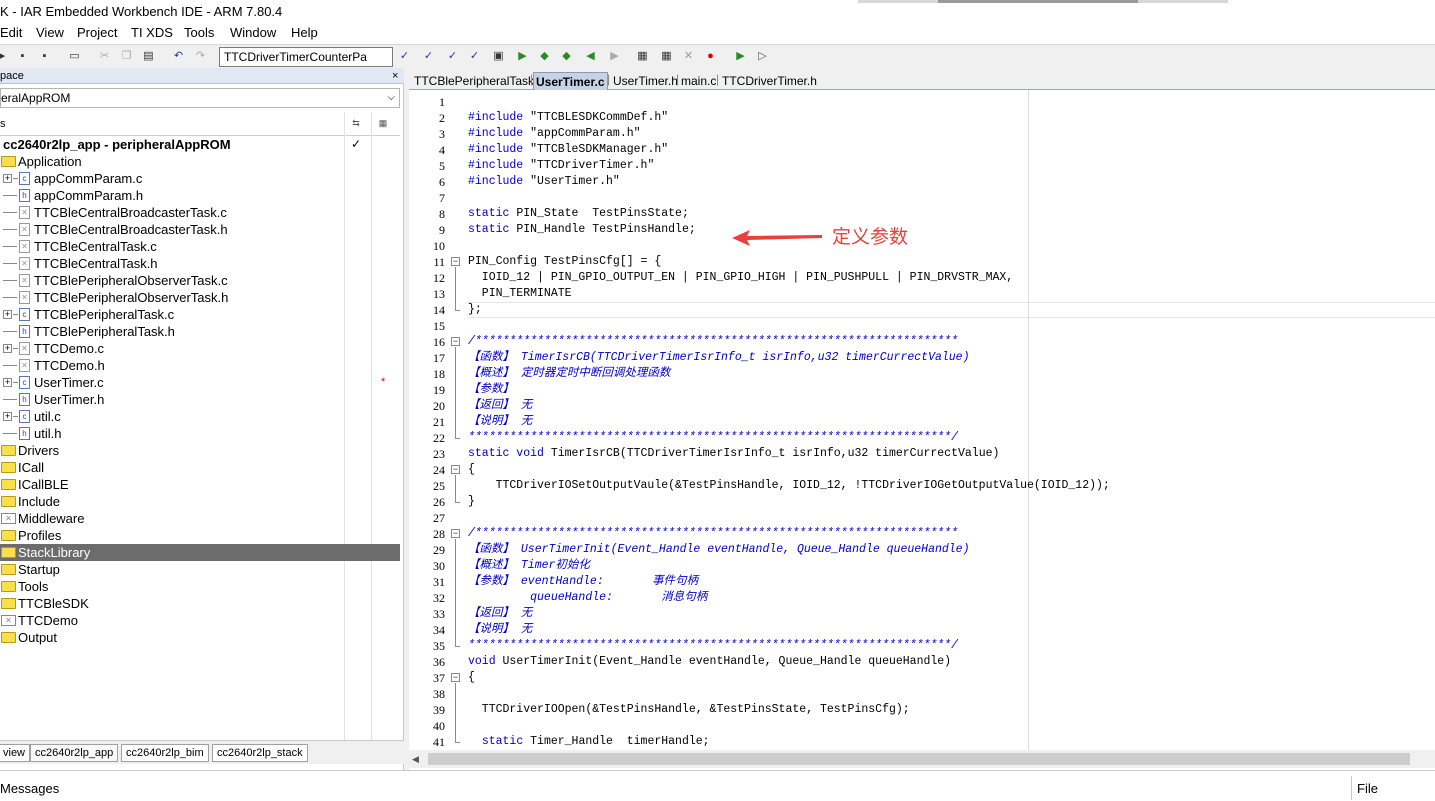  What do you see at coordinates (529, 566) in the screenshot?
I see `code-line: 【概述】 Timer初始化` at bounding box center [529, 566].